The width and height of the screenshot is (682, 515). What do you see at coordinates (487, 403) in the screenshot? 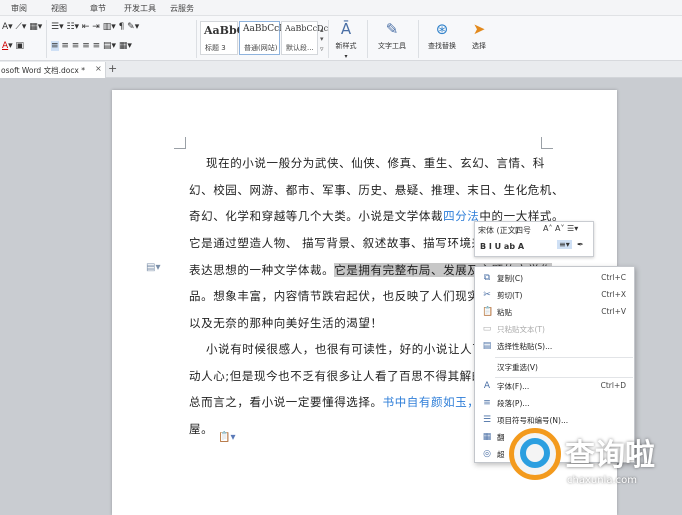
I see `paragraph-icon: ≡` at bounding box center [487, 403].